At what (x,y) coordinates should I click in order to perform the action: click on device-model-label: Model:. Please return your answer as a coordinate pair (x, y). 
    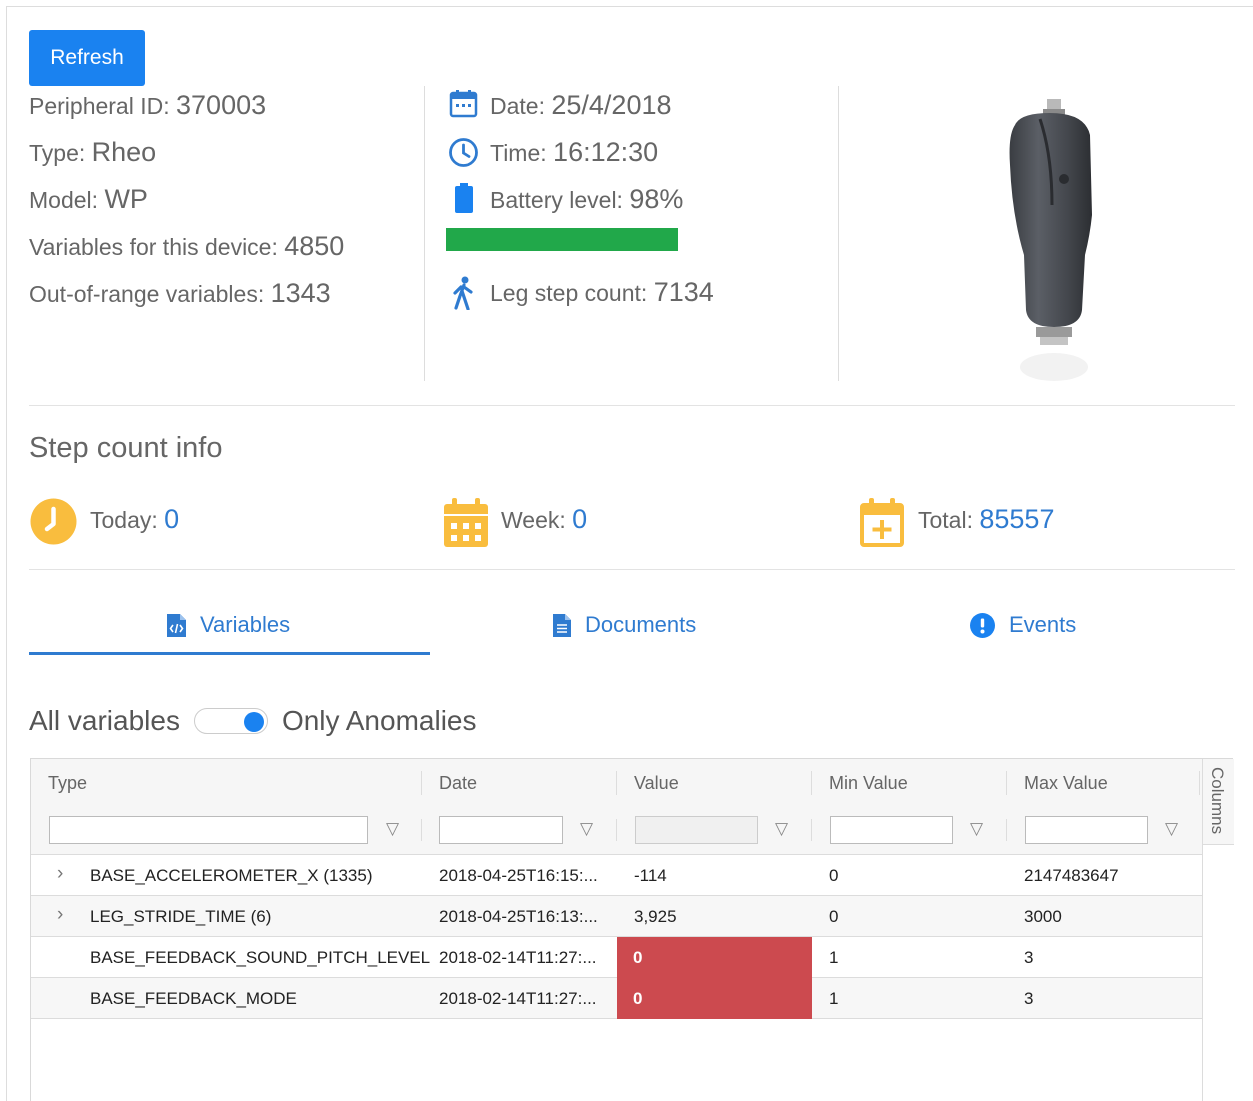
    Looking at the image, I should click on (67, 200).